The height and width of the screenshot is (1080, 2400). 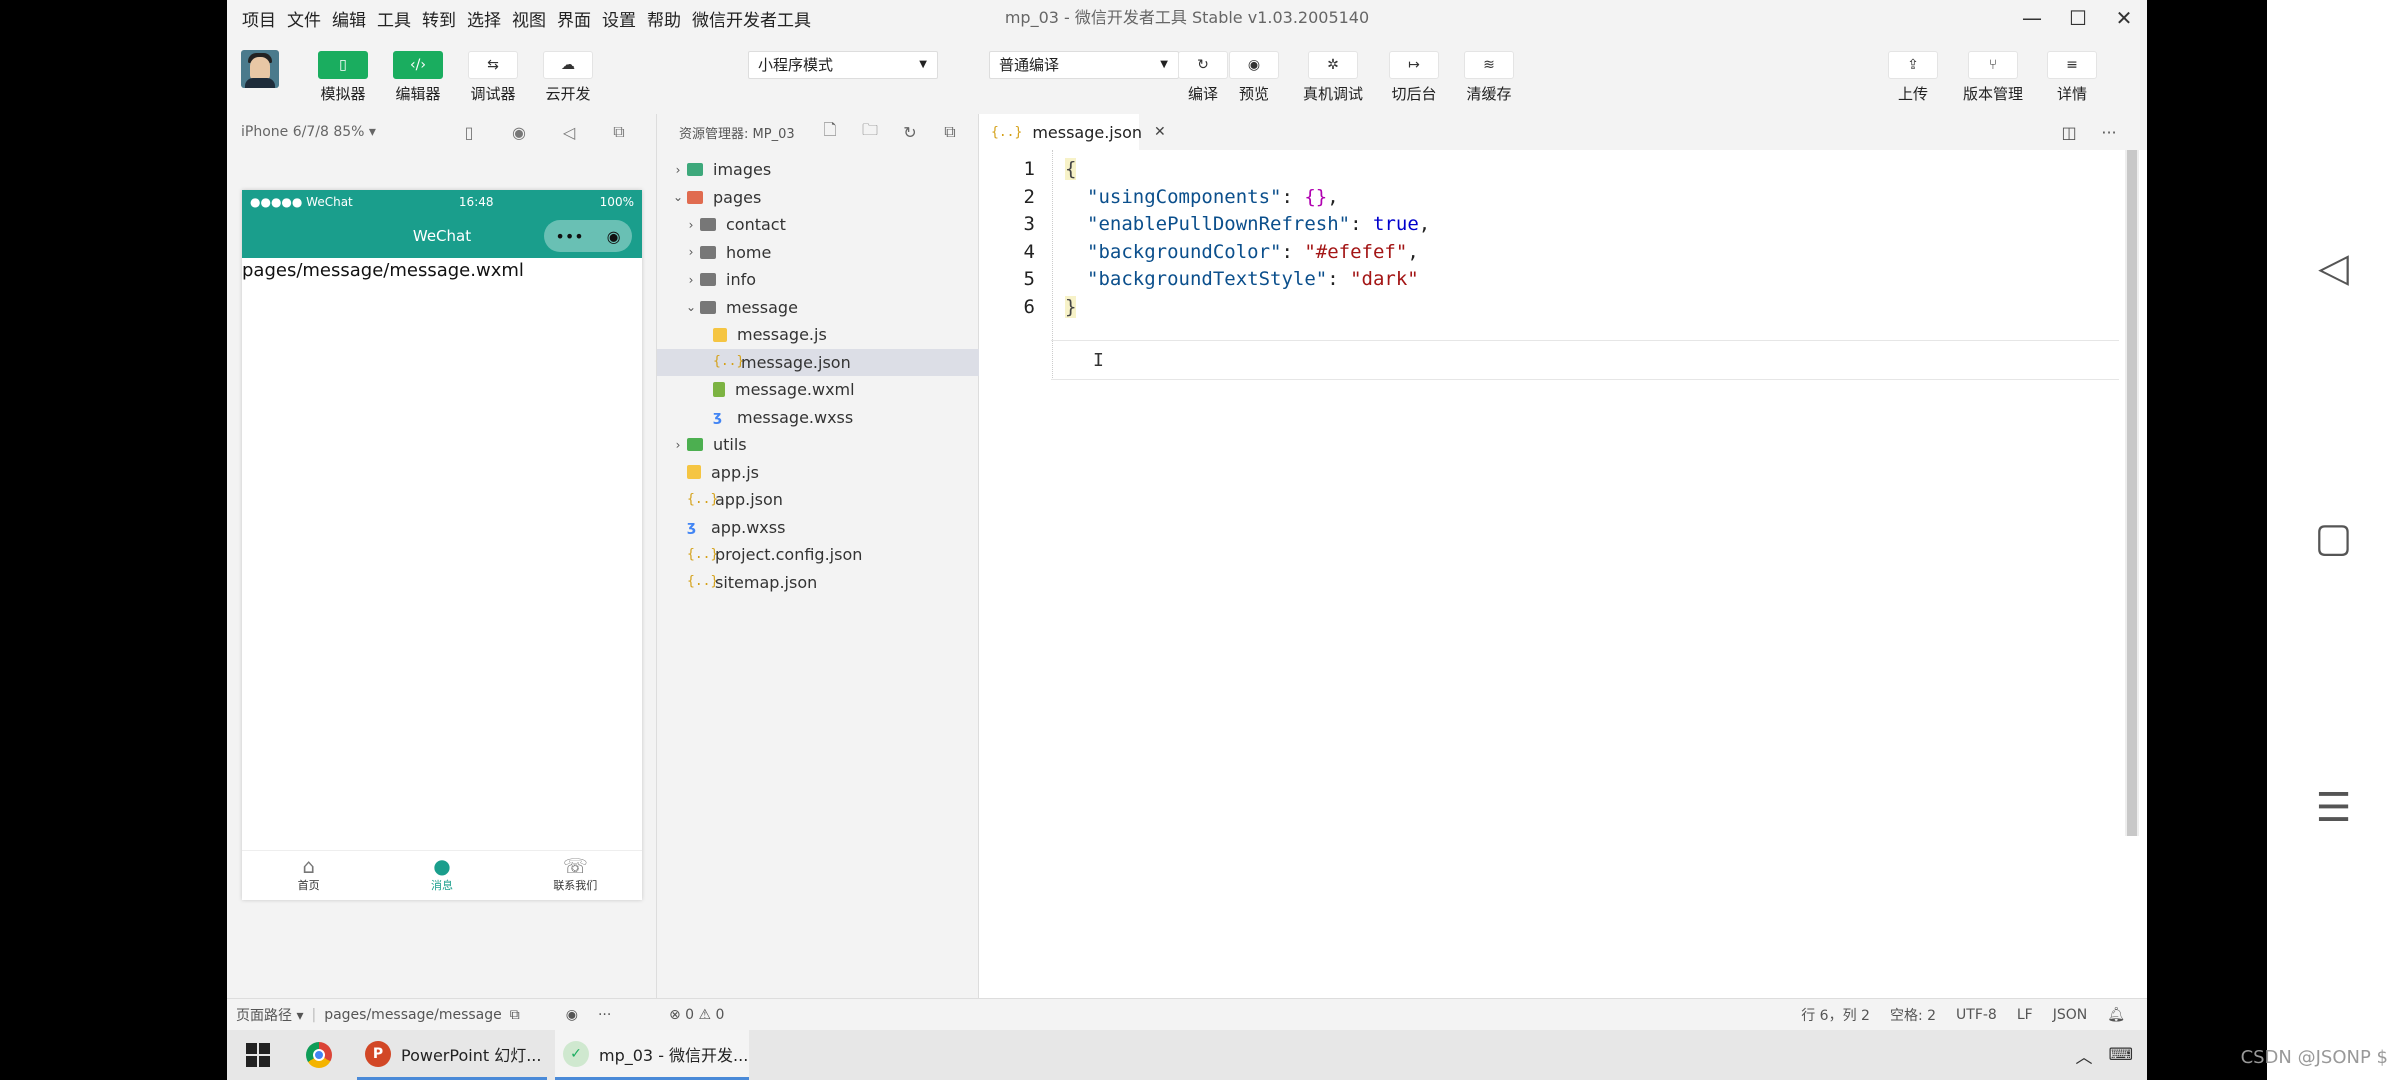 What do you see at coordinates (418, 77) in the screenshot?
I see `editor-button: ‹/› 编辑器` at bounding box center [418, 77].